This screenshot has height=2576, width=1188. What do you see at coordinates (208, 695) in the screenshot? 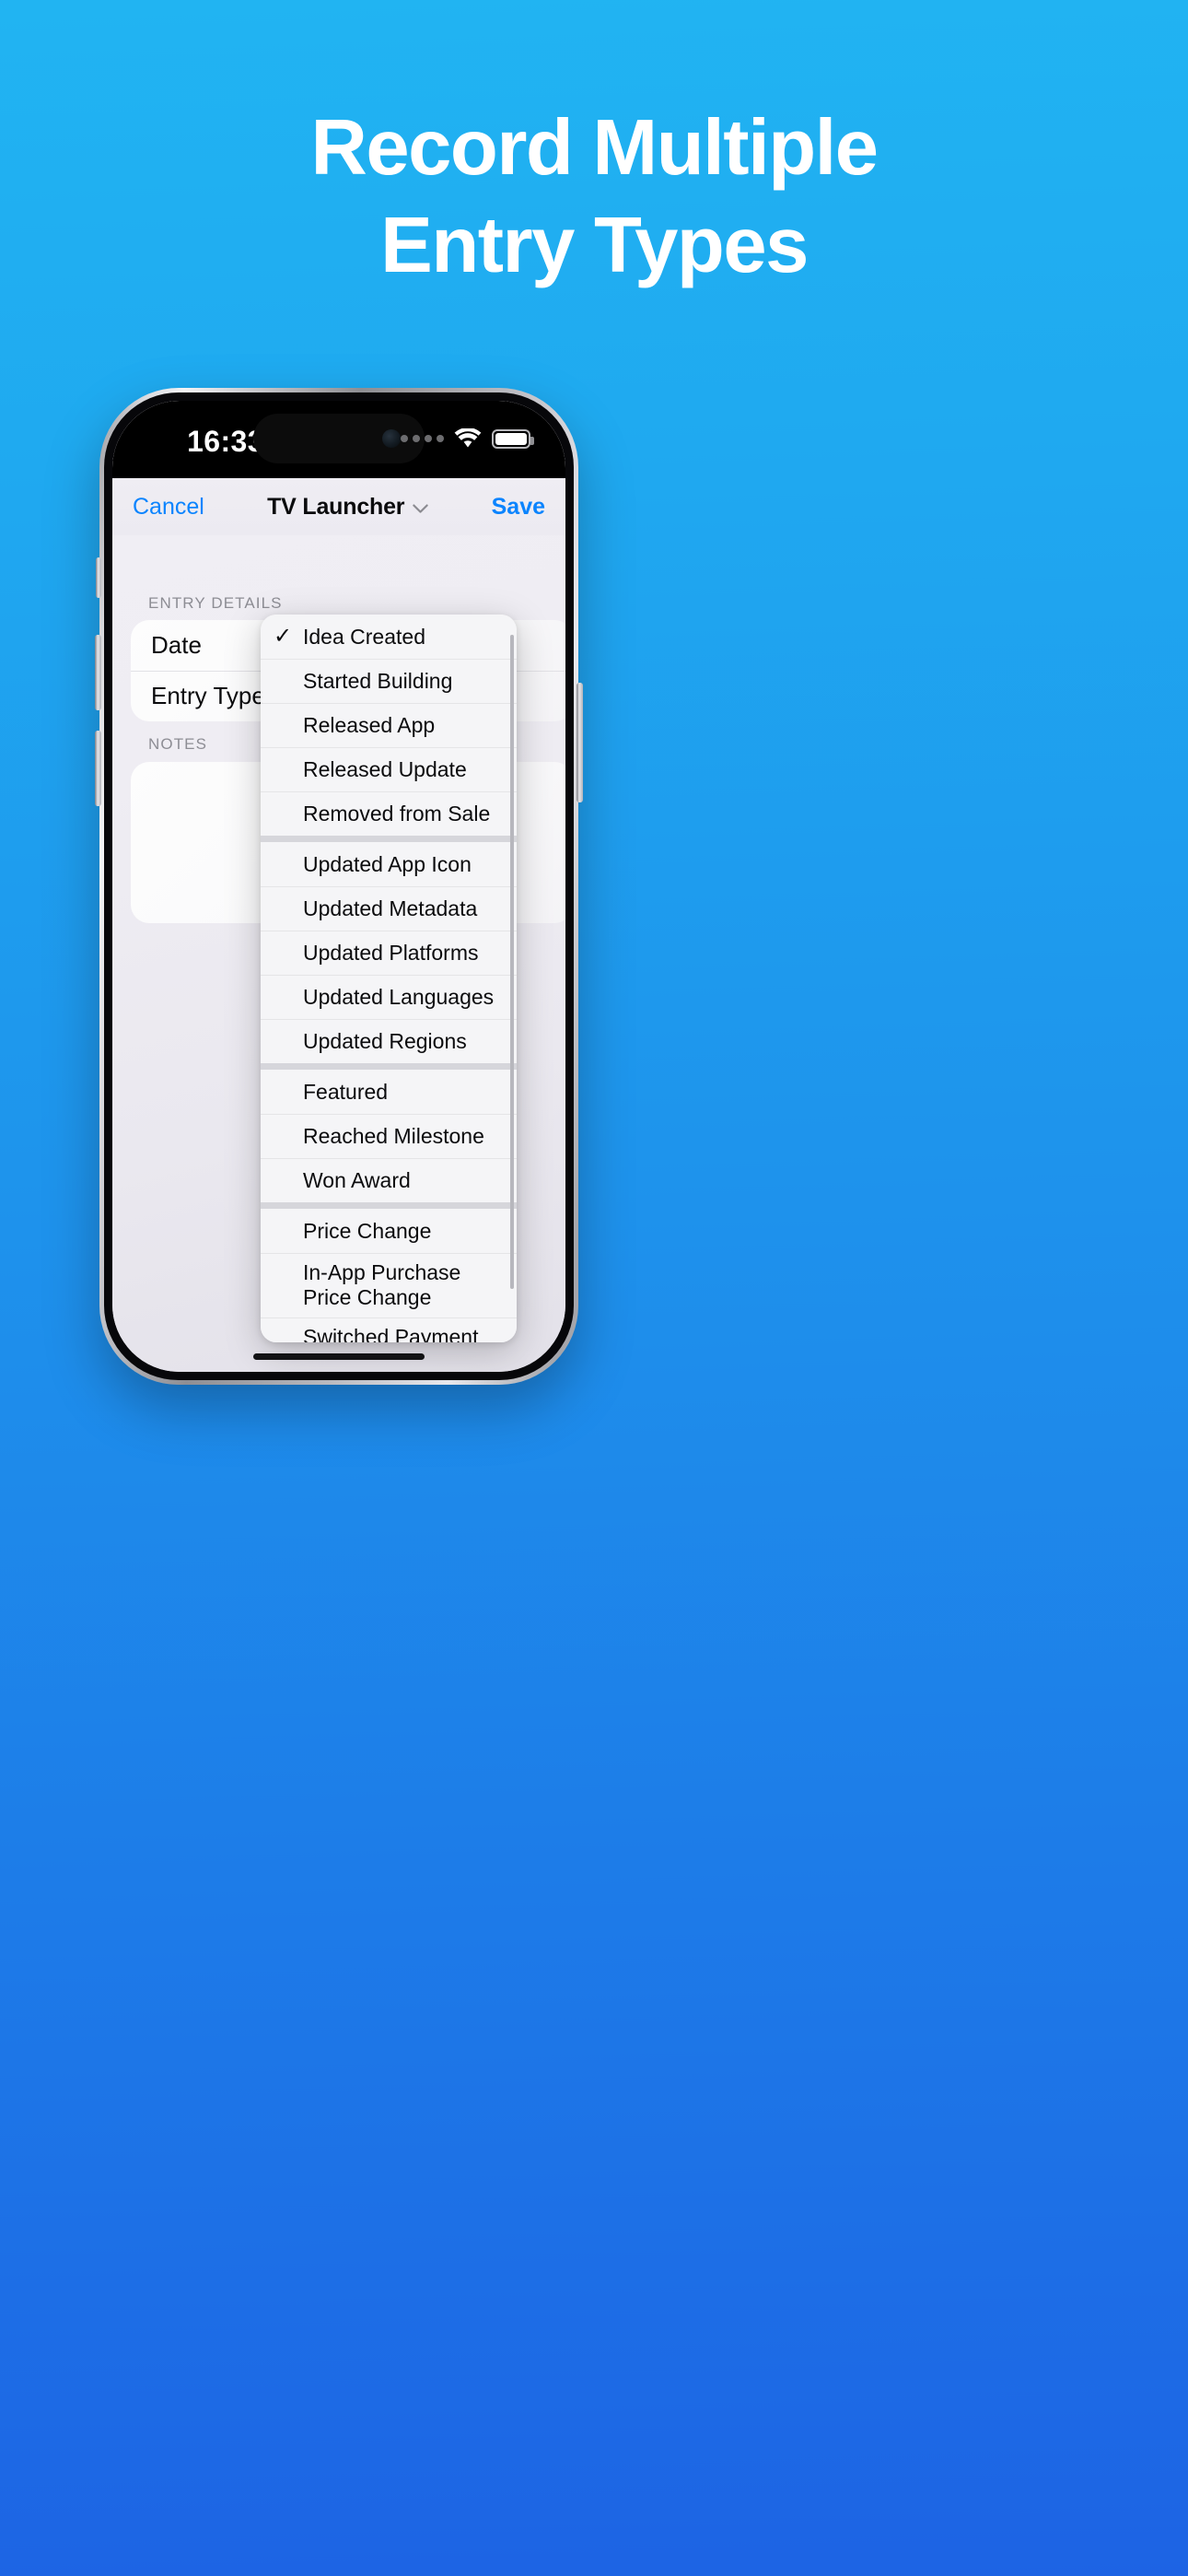
I see `row-entry-type-label: Entry Type` at bounding box center [208, 695].